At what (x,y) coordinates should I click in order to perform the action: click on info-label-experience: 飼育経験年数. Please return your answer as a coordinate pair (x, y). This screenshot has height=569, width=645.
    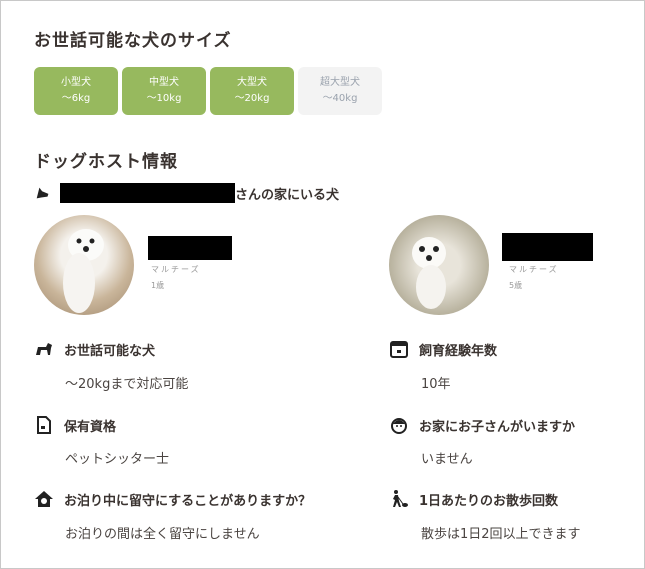
    Looking at the image, I should click on (443, 349).